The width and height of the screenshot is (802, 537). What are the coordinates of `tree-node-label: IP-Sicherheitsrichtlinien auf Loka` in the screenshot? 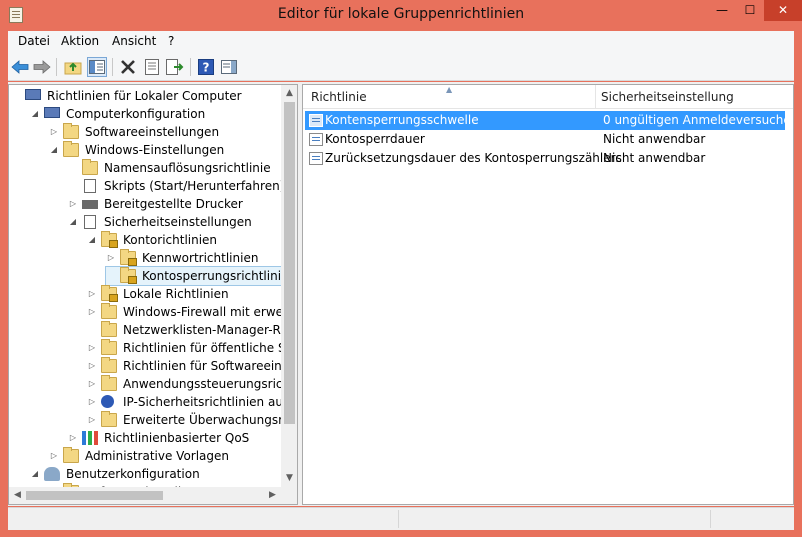 It's located at (210, 402).